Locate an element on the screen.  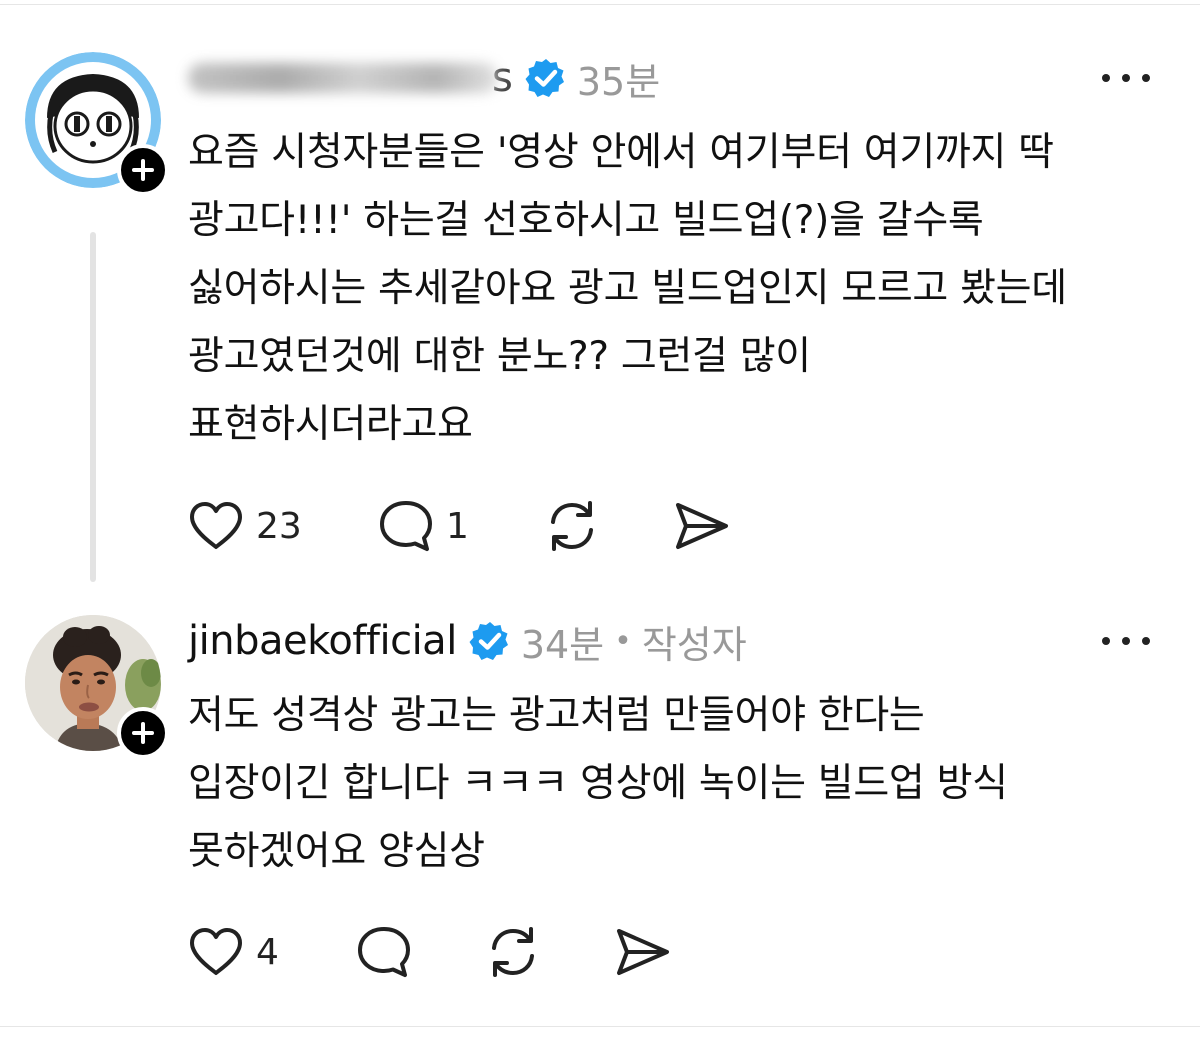
like-count: 4 is located at coordinates (267, 952).